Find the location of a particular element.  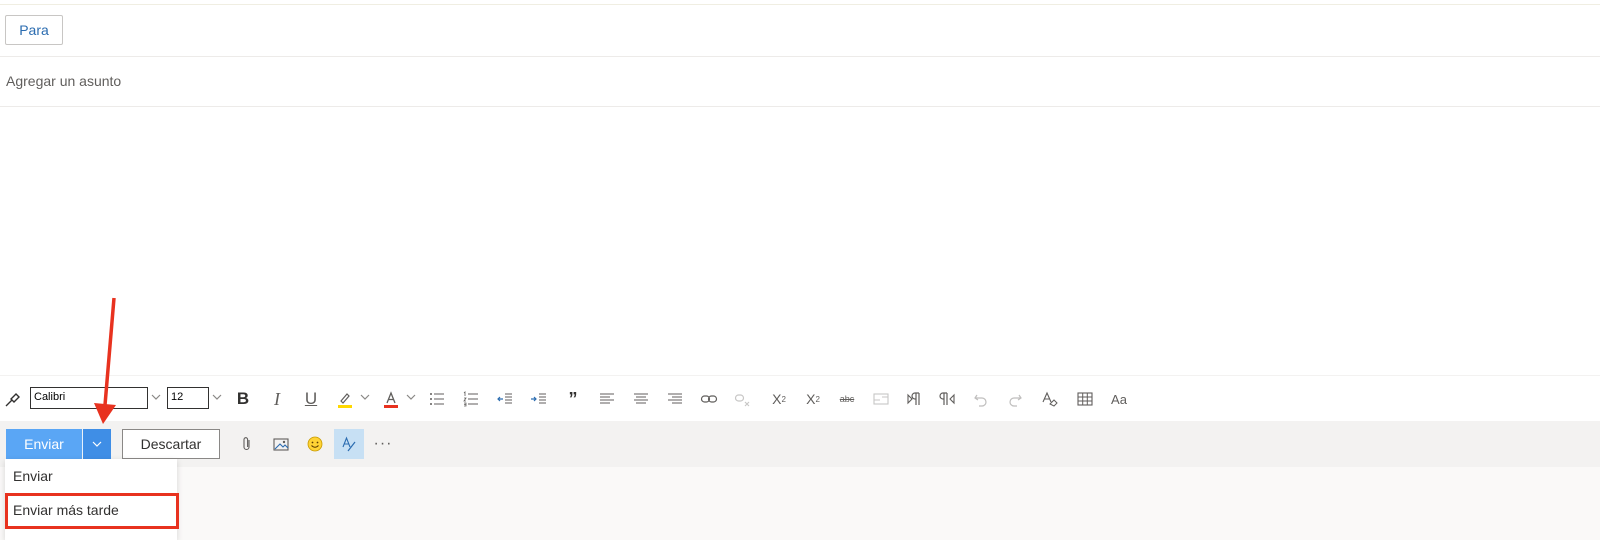

menu-item-send-later: Enviar más tarde is located at coordinates (91, 510).